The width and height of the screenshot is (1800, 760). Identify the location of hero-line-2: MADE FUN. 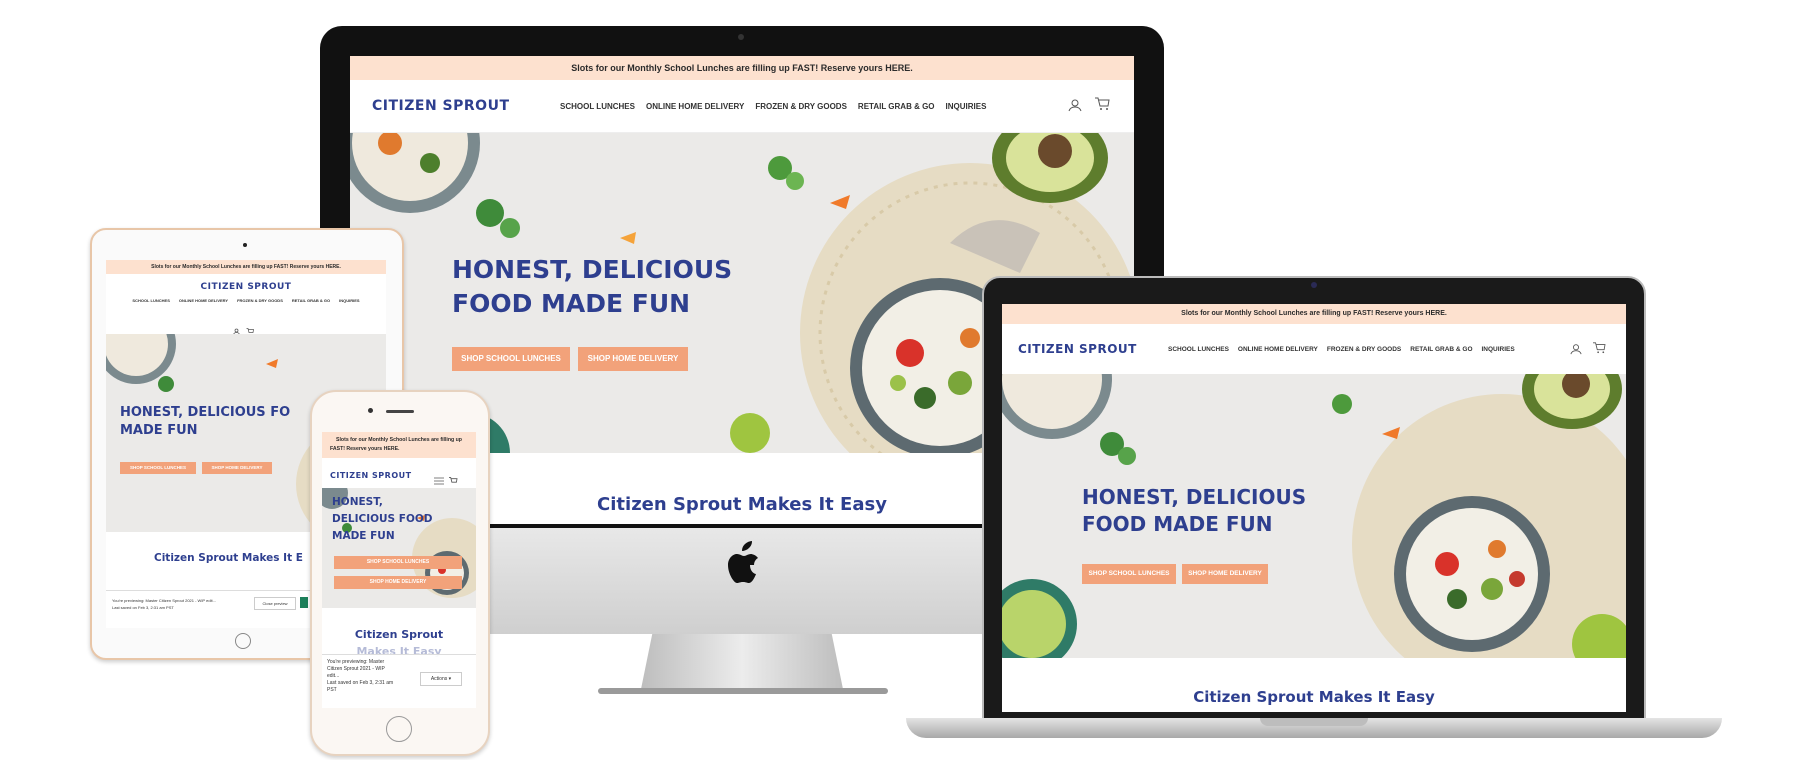
(159, 430).